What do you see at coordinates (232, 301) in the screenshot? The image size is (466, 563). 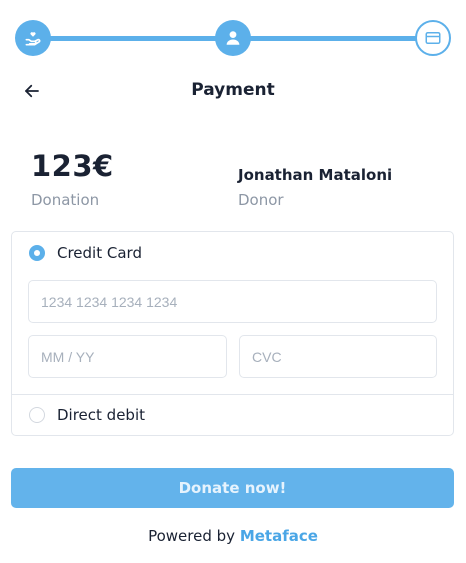 I see `card-number-input` at bounding box center [232, 301].